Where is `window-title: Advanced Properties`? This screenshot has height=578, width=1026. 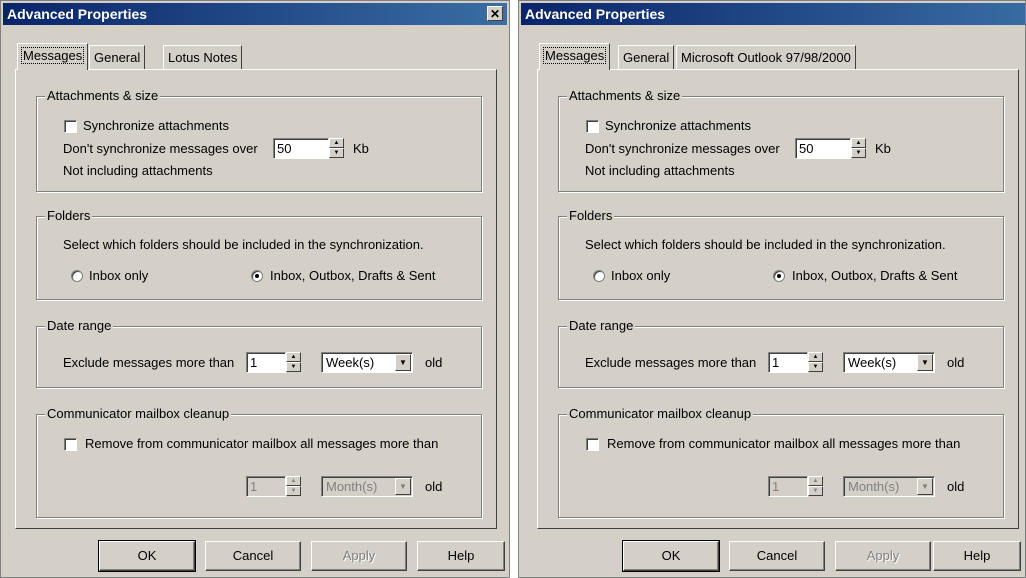 window-title: Advanced Properties is located at coordinates (595, 14).